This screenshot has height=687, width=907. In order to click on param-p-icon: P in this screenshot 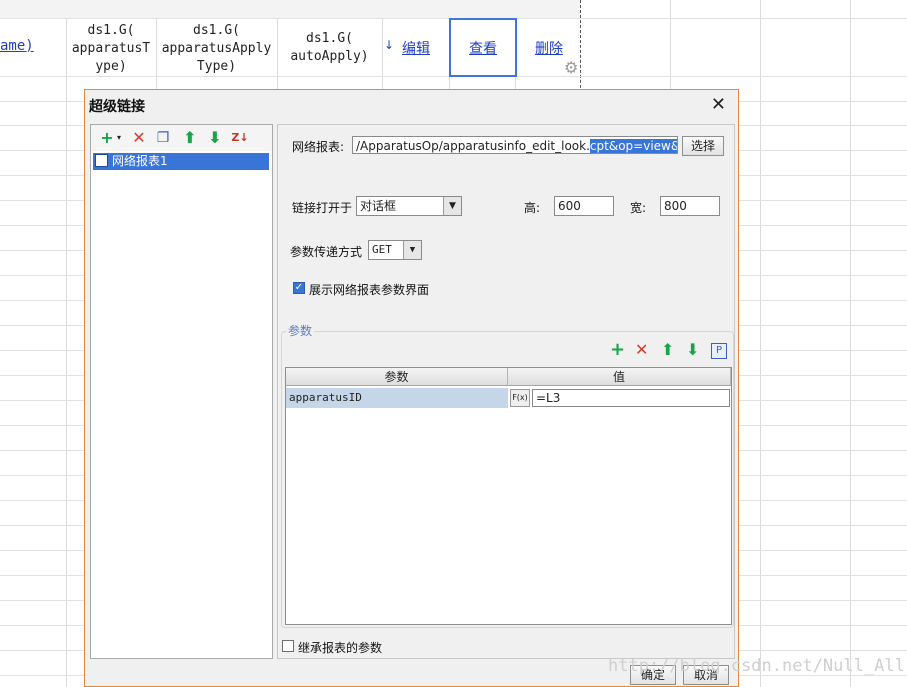, I will do `click(719, 351)`.